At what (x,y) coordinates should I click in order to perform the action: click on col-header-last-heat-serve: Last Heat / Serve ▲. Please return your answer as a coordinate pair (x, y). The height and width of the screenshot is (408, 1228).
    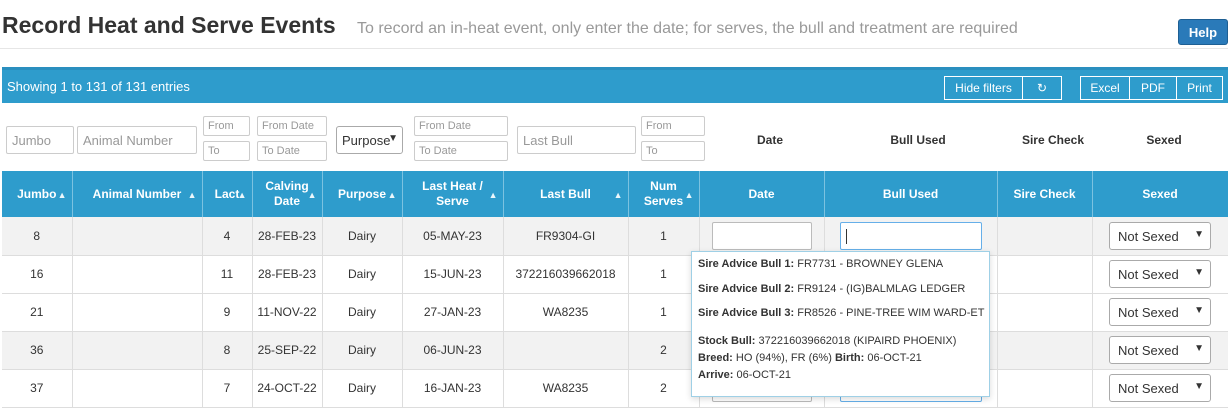
    Looking at the image, I should click on (453, 194).